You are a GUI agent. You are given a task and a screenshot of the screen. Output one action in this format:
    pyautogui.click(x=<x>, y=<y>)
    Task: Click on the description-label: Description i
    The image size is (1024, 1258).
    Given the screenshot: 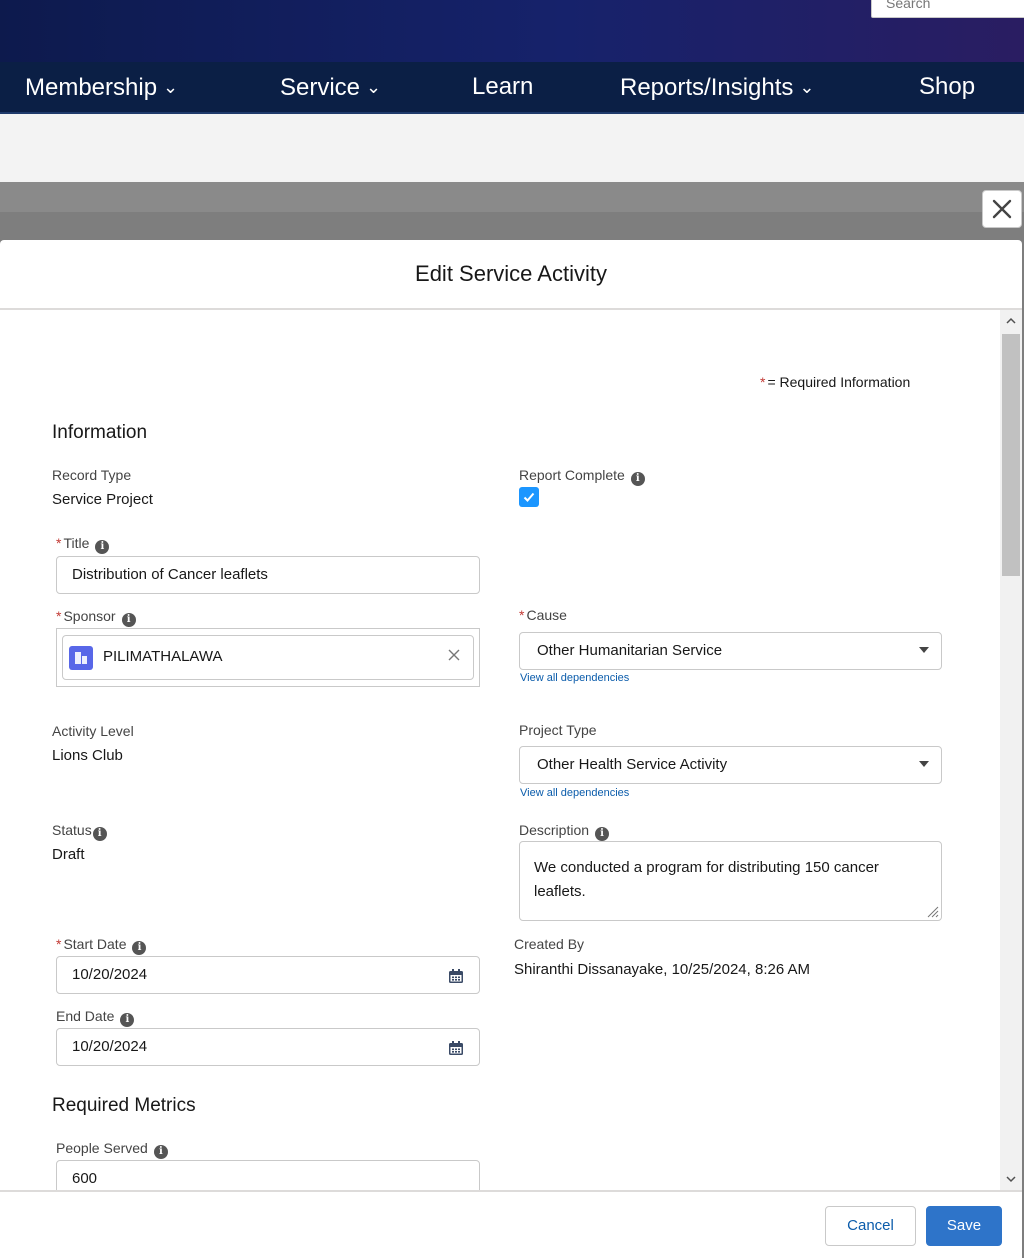 What is the action you would take?
    pyautogui.click(x=564, y=831)
    